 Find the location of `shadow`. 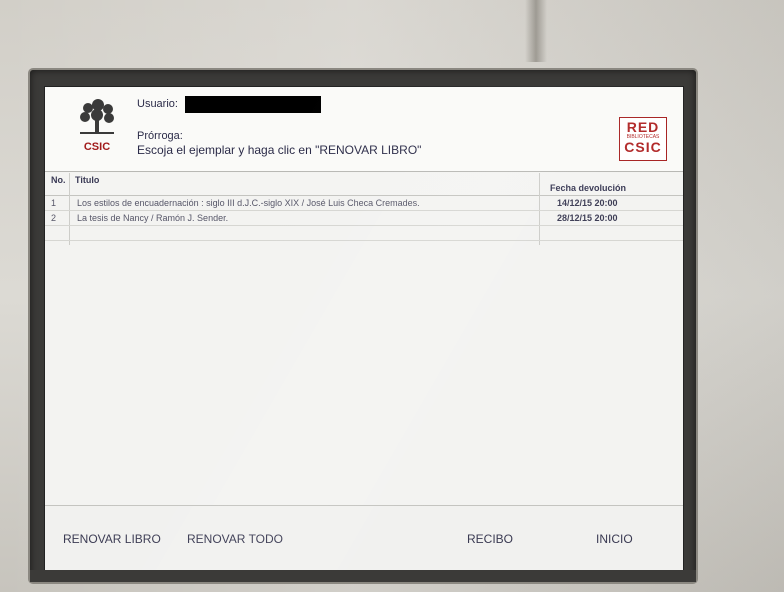

shadow is located at coordinates (536, 31).